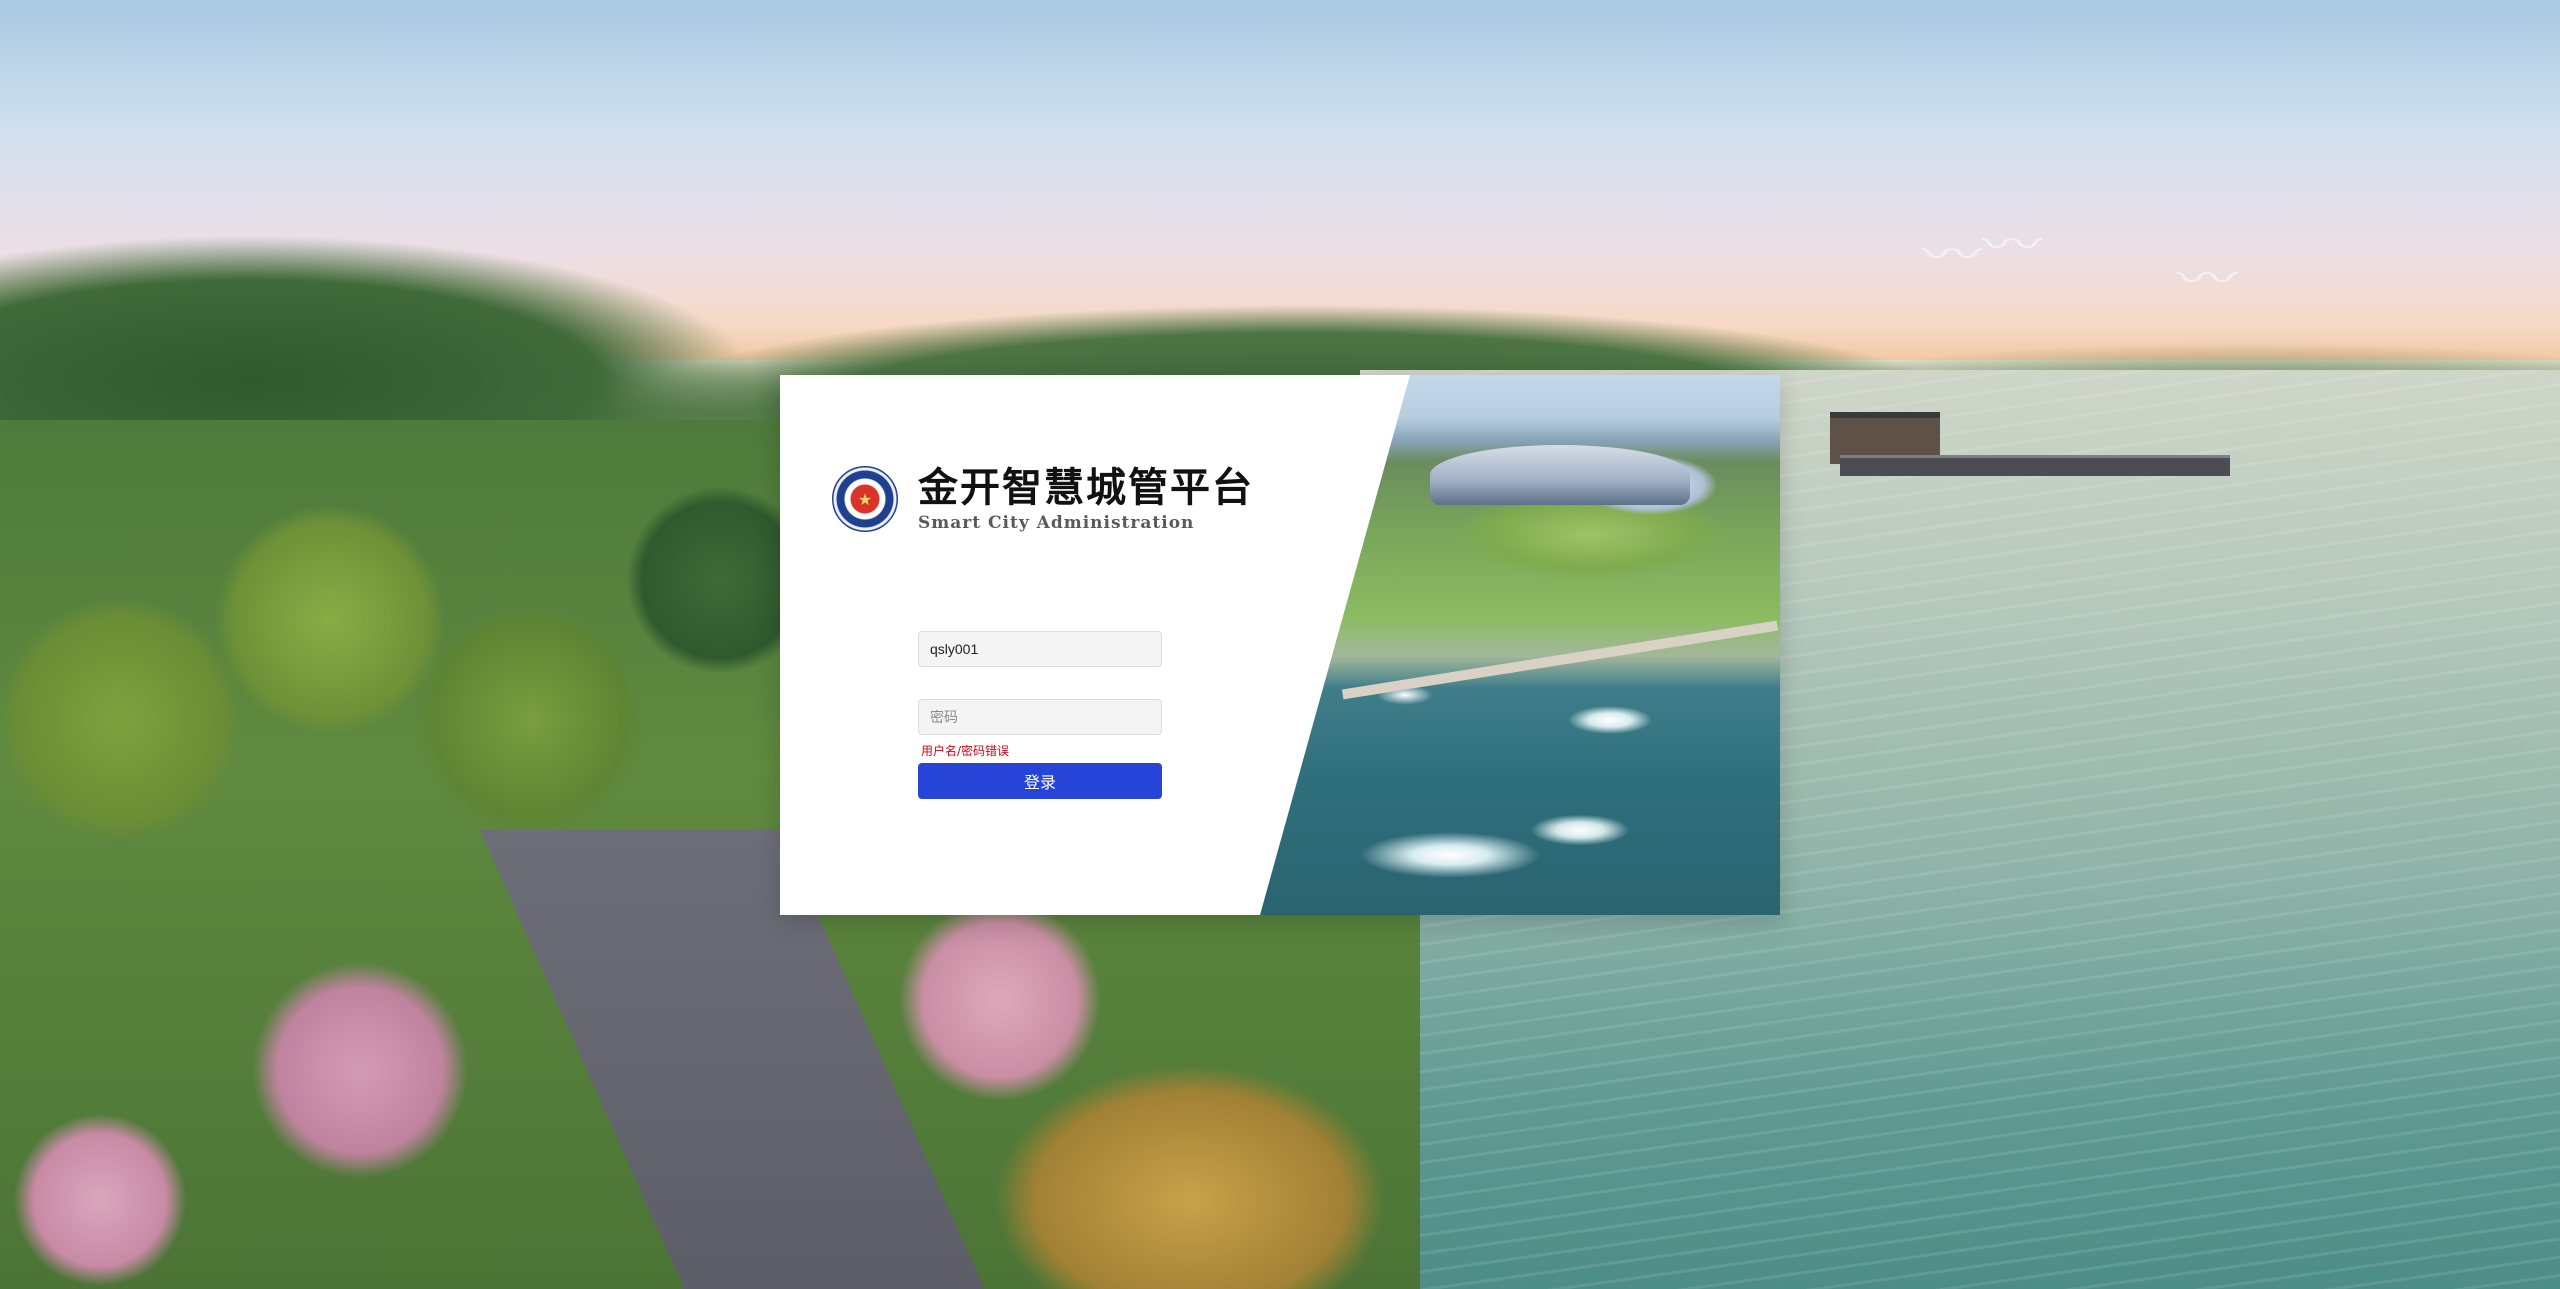 The width and height of the screenshot is (2560, 1289). I want to click on brand-header: ★ 金开智慧城管平台 Smart City Administration, so click(1043, 499).